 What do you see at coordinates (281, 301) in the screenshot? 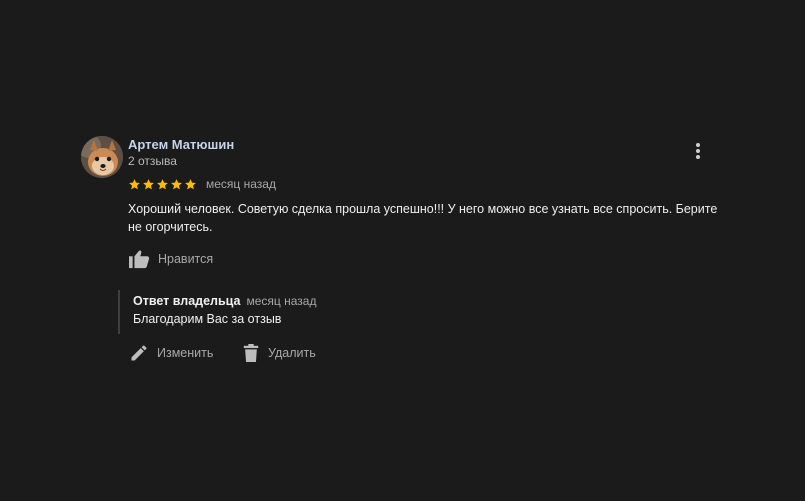
I see `owner-reply-date: месяц назад` at bounding box center [281, 301].